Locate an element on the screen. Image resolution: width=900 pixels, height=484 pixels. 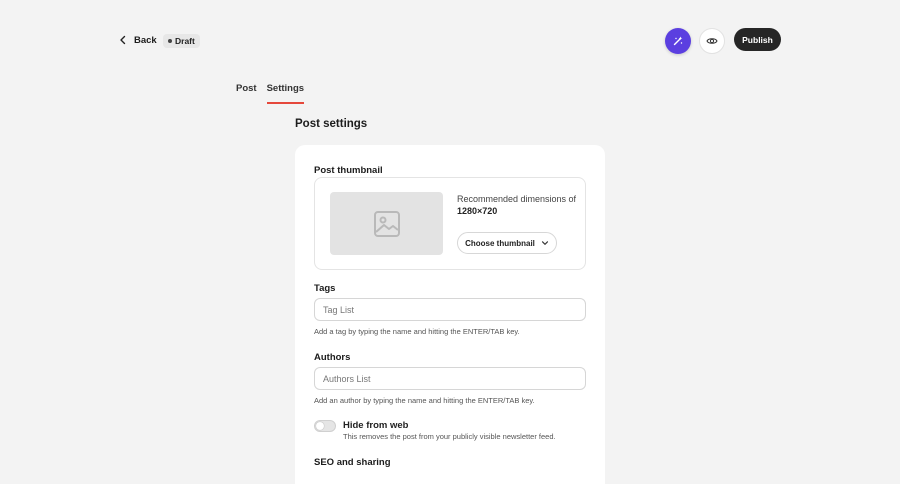
tab-post: Post is located at coordinates (246, 93).